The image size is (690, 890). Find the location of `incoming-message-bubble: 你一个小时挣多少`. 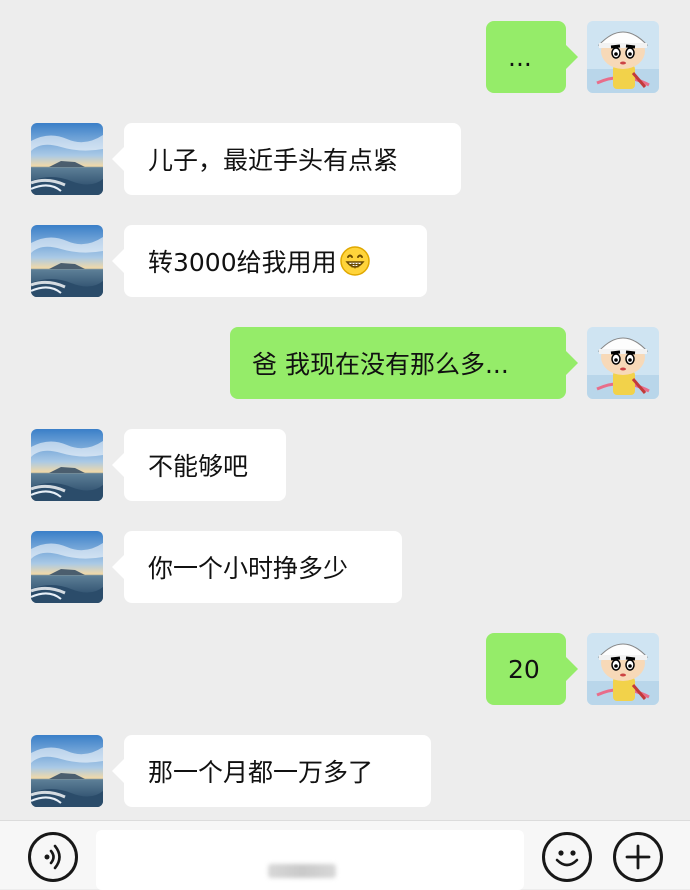

incoming-message-bubble: 你一个小时挣多少 is located at coordinates (257, 567).